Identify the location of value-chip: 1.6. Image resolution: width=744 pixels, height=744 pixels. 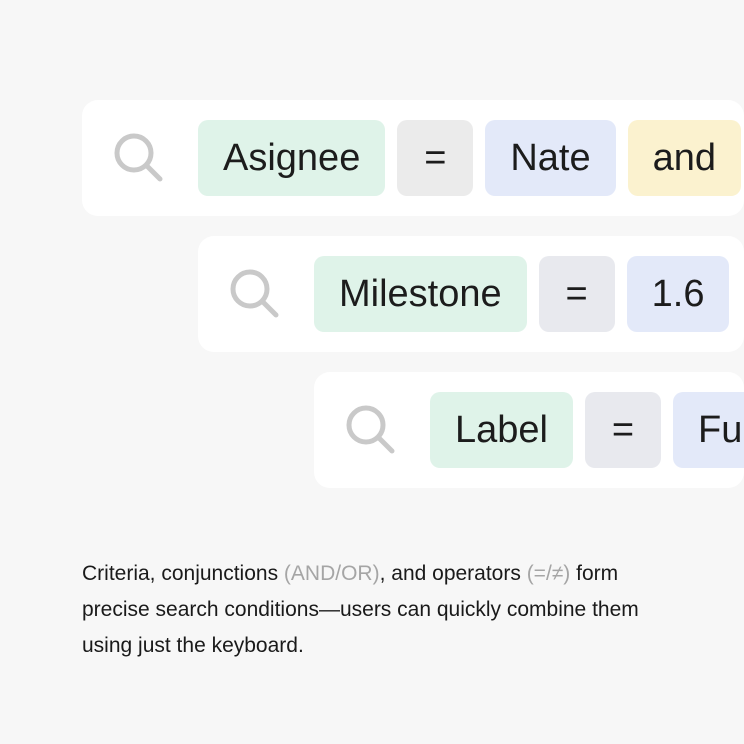
(678, 294).